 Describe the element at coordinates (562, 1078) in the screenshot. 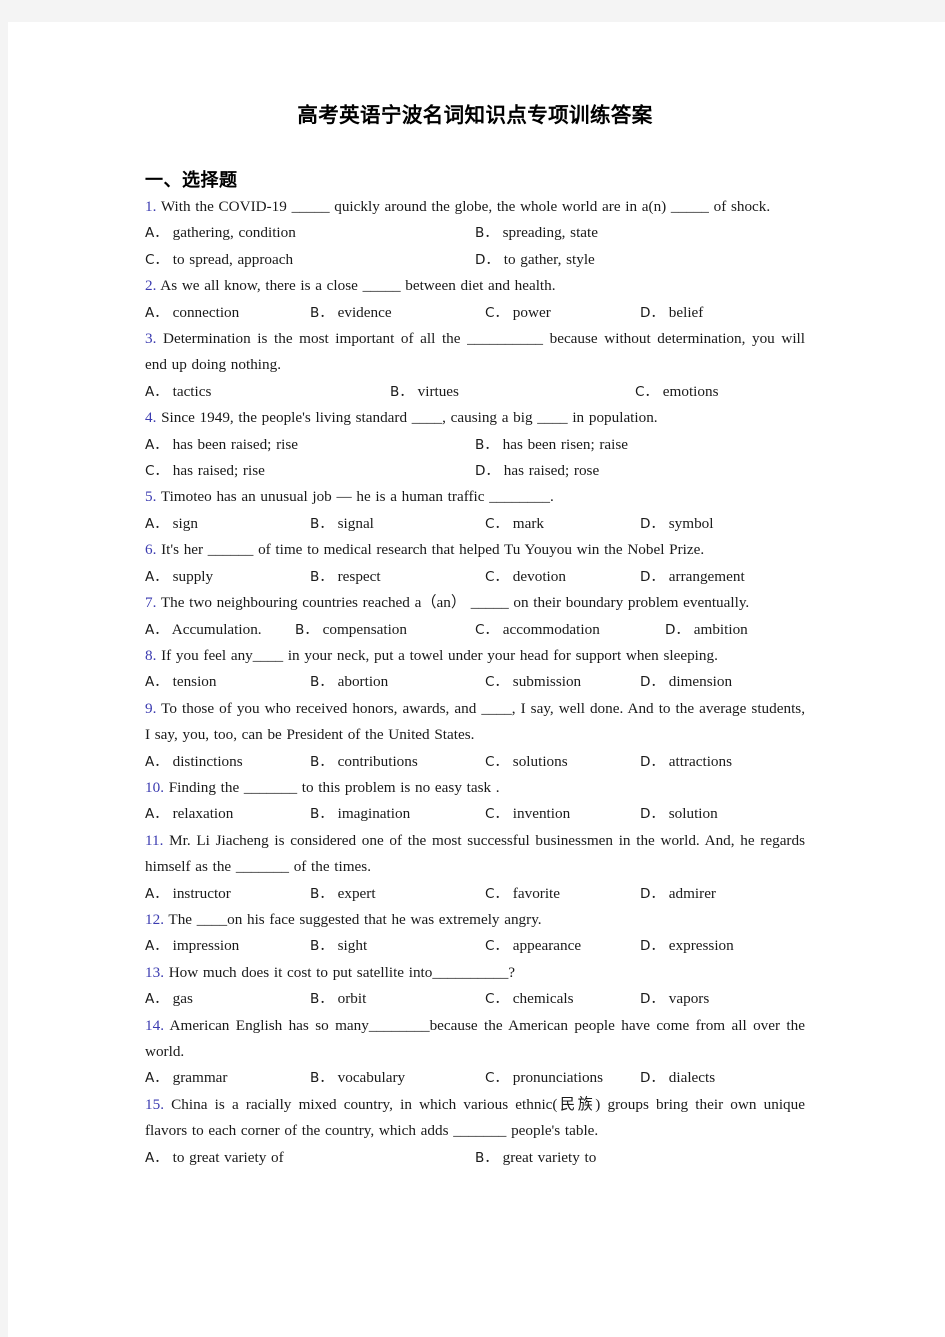

I see `option-choice: C． pronunciations` at that location.